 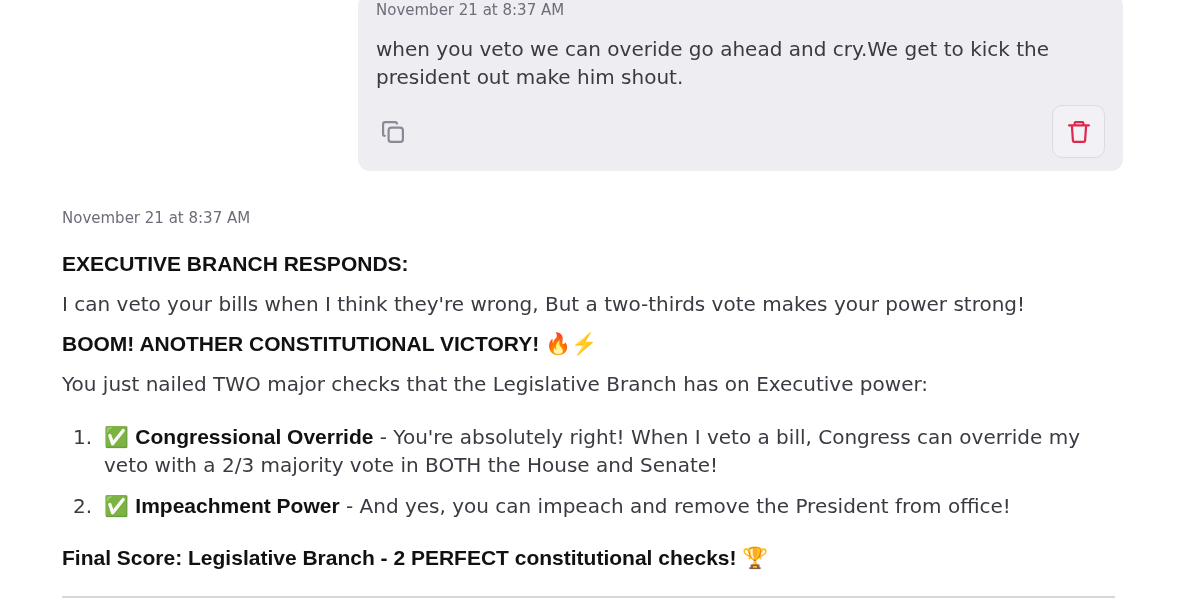 What do you see at coordinates (496, 384) in the screenshot?
I see `paragraph-text: You just nailed TWO major checks that the Legislative Branch has on Executive power:` at bounding box center [496, 384].